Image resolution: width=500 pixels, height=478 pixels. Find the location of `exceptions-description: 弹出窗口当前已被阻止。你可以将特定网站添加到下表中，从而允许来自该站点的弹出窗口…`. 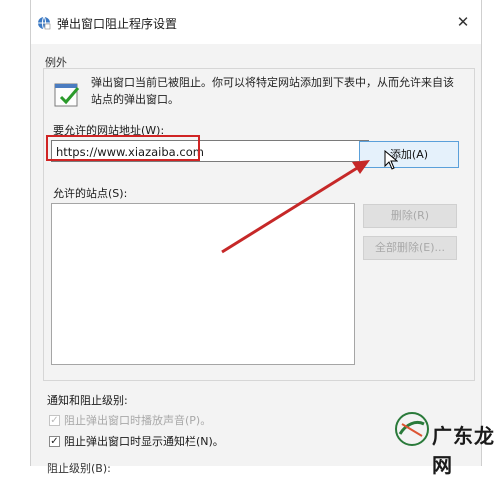

exceptions-description: 弹出窗口当前已被阻止。你可以将特定网站添加到下表中，从而允许来自该站点的弹出窗口… is located at coordinates (272, 91).